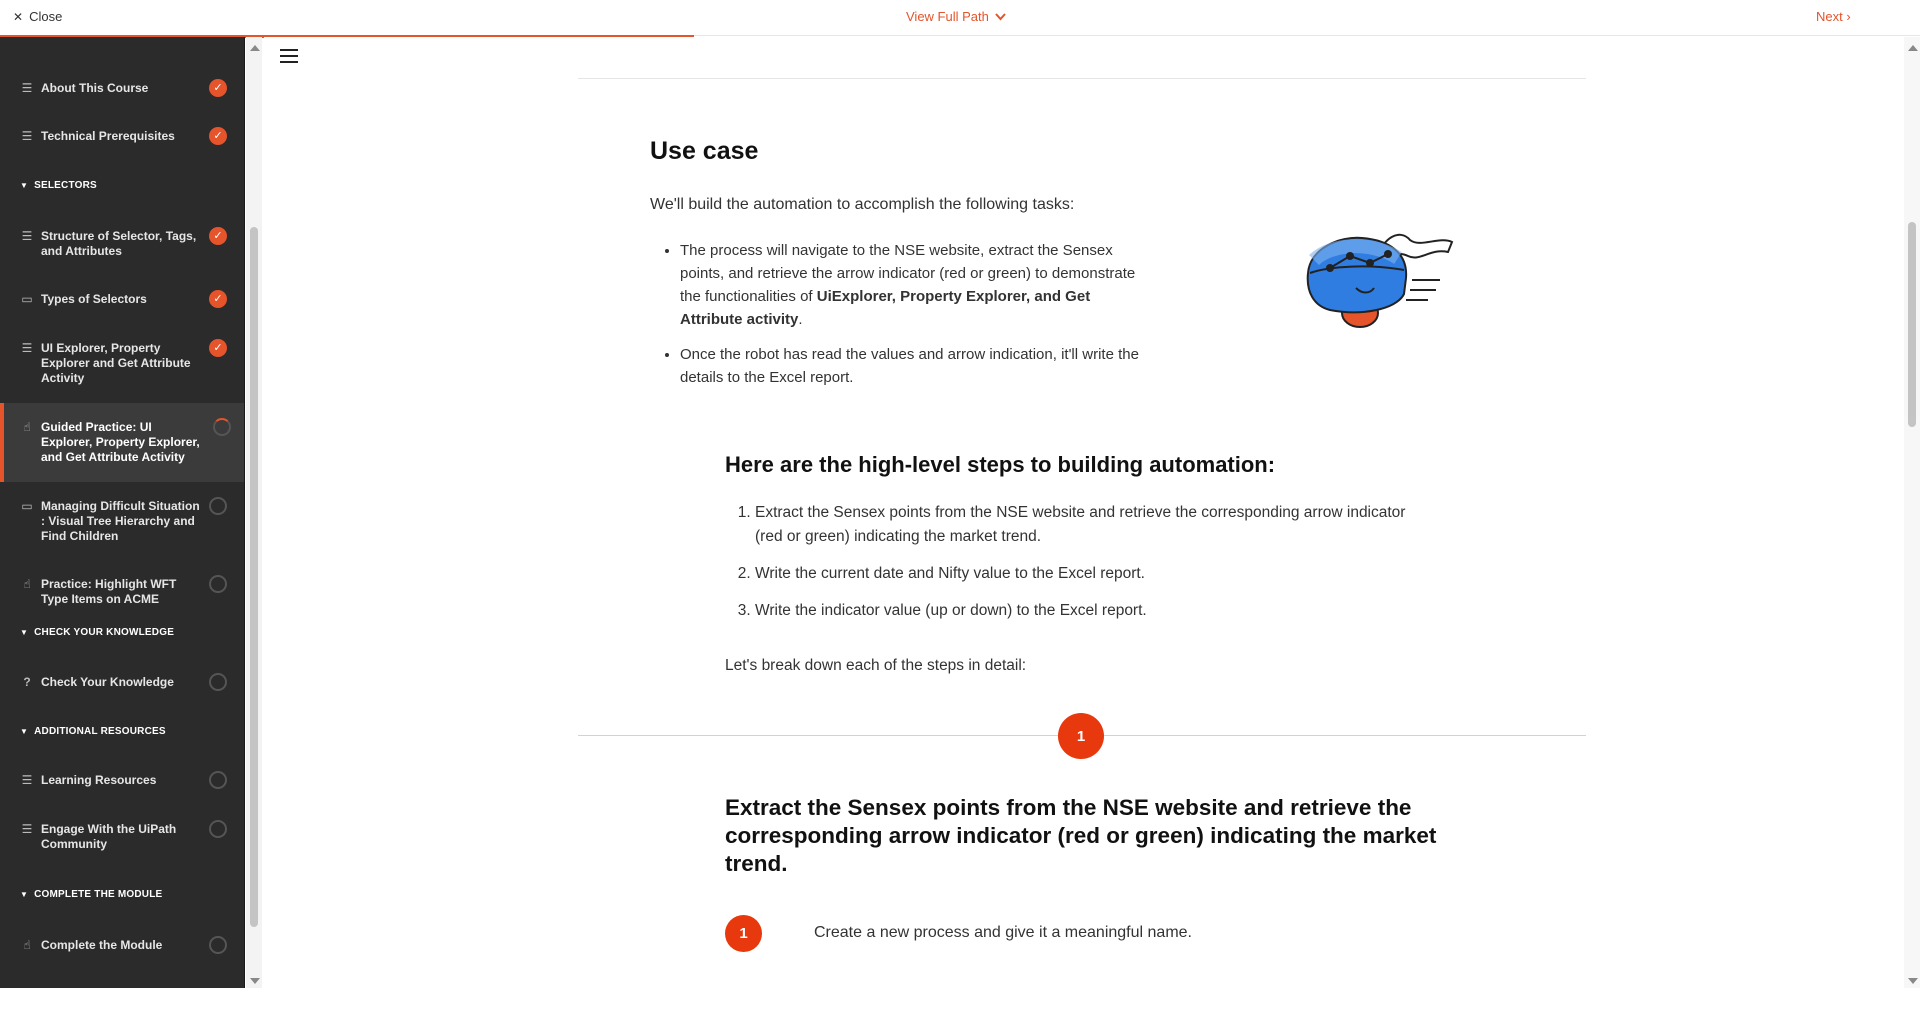 The height and width of the screenshot is (1029, 1920). I want to click on sidebar-item-types-of-selectors: ▭ Types of Selectors ✓, so click(122, 299).